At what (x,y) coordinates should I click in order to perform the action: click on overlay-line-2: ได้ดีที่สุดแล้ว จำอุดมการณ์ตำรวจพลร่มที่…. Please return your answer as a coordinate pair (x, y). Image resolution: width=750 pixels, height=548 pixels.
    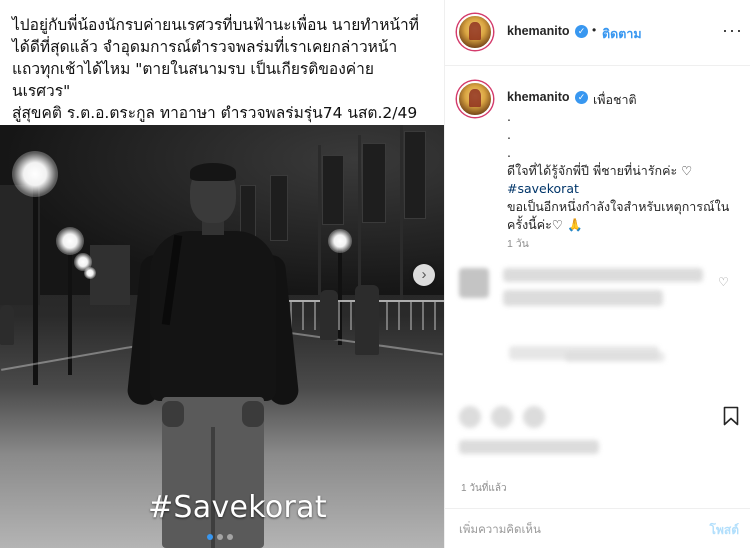
    Looking at the image, I should click on (205, 47).